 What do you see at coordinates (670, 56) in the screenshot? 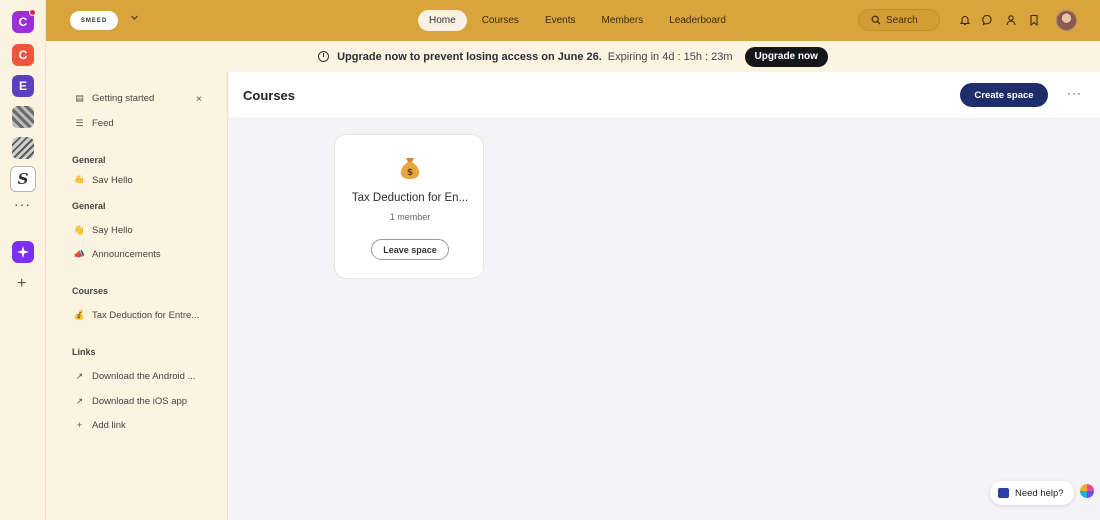
I see `banner-expiry: Expiring in 4d : 15h : 23m` at bounding box center [670, 56].